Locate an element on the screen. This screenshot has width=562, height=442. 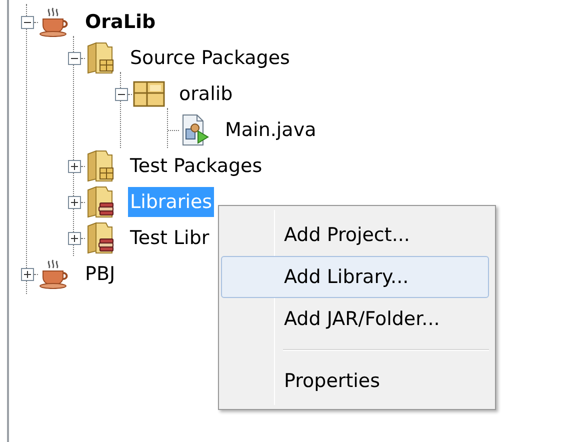
tree-item: PBJ is located at coordinates (100, 274).